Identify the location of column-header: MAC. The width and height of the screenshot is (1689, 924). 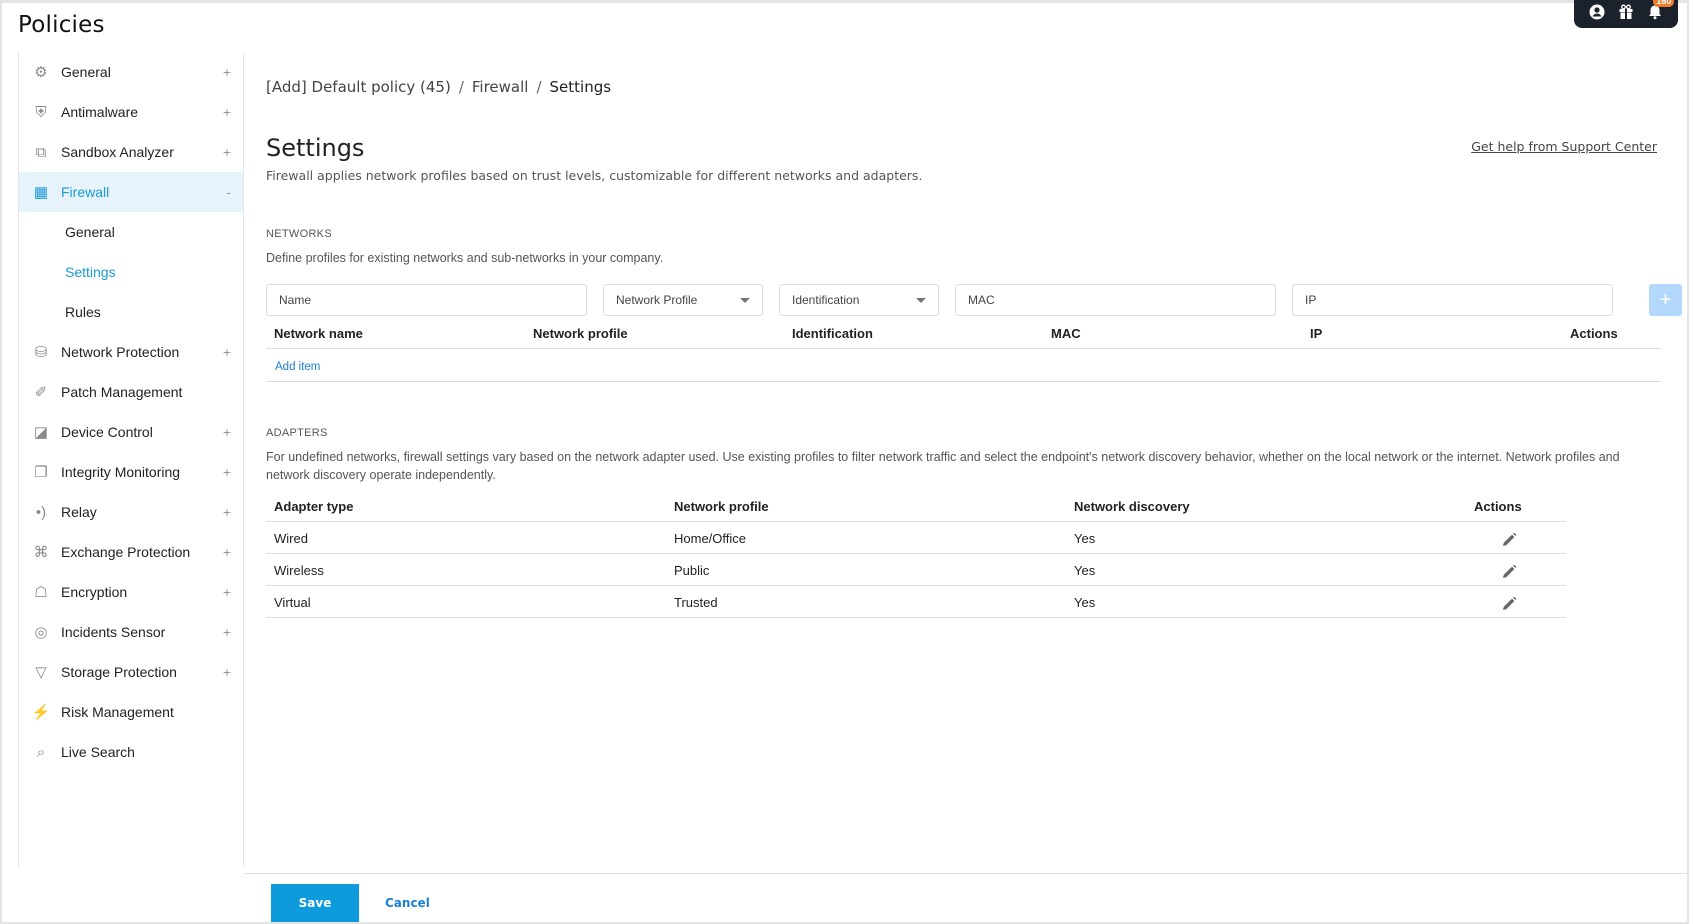
(1066, 333).